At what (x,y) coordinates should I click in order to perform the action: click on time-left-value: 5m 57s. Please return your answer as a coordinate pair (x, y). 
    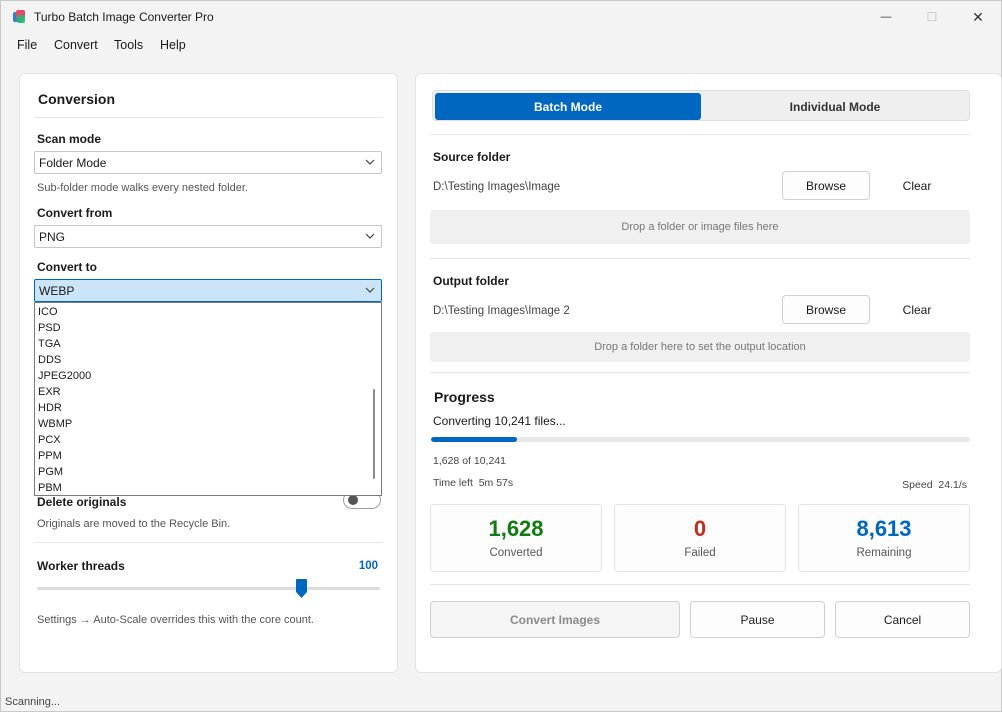
    Looking at the image, I should click on (496, 483).